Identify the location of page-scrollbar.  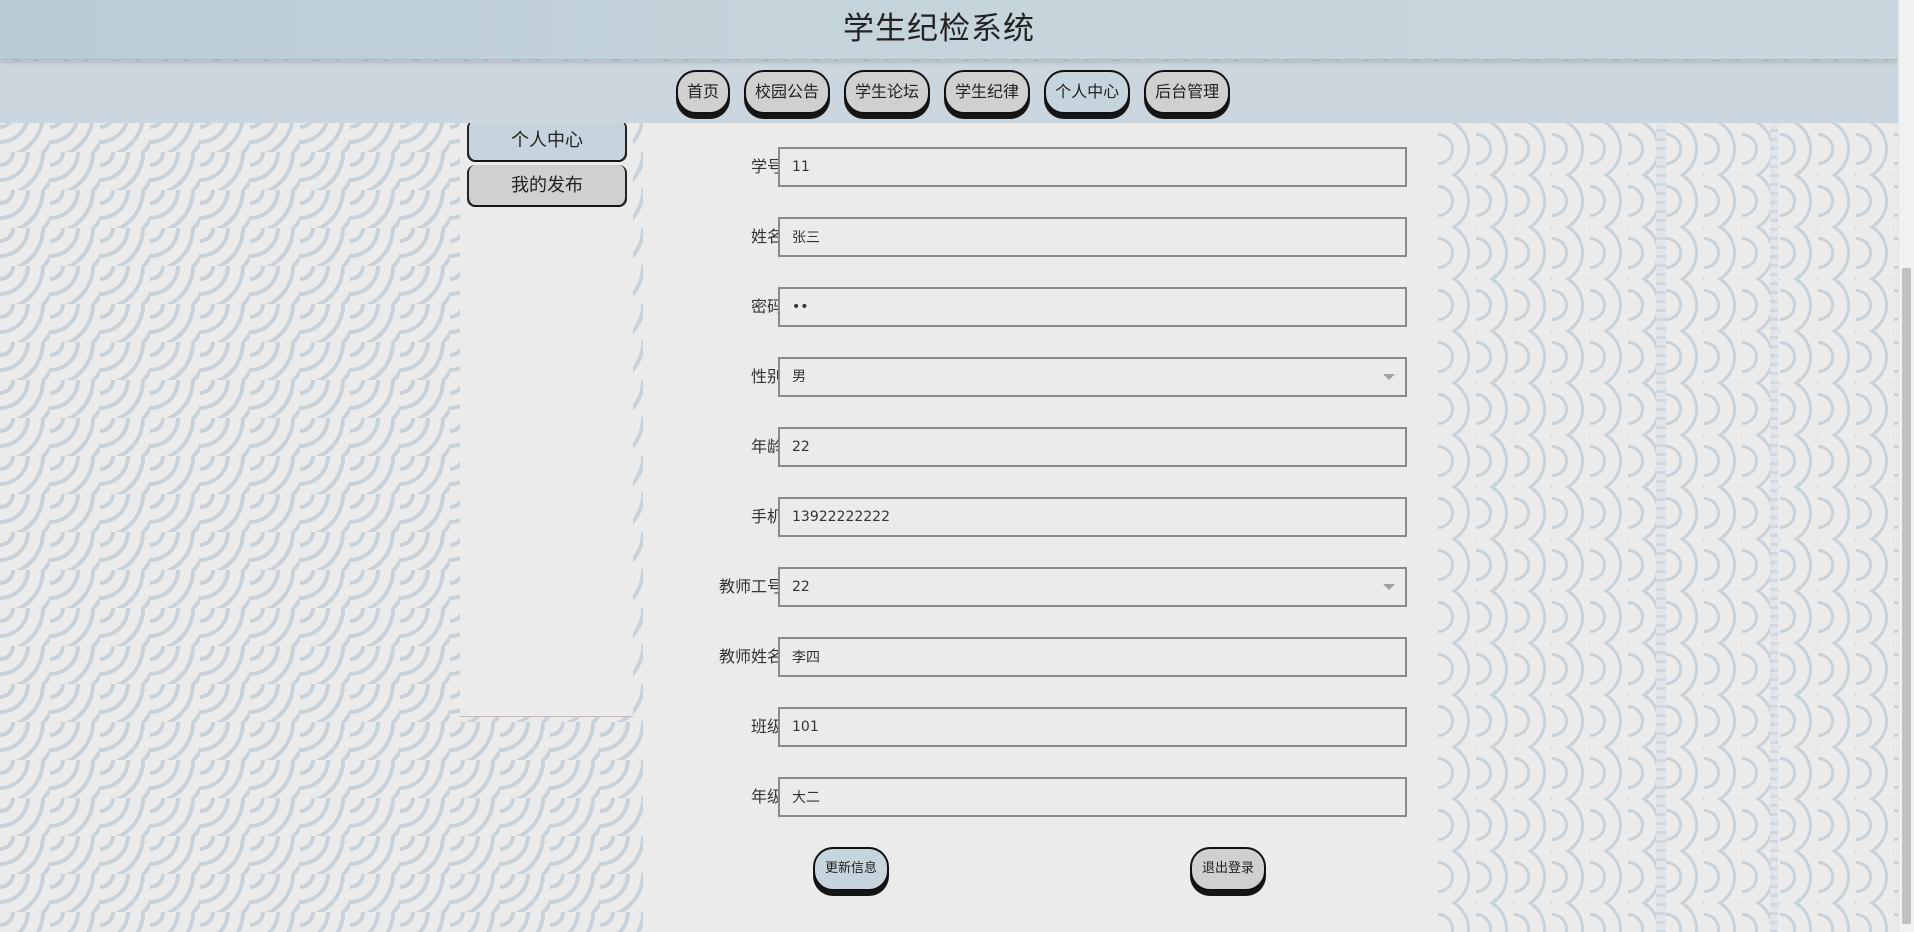
(1906, 466).